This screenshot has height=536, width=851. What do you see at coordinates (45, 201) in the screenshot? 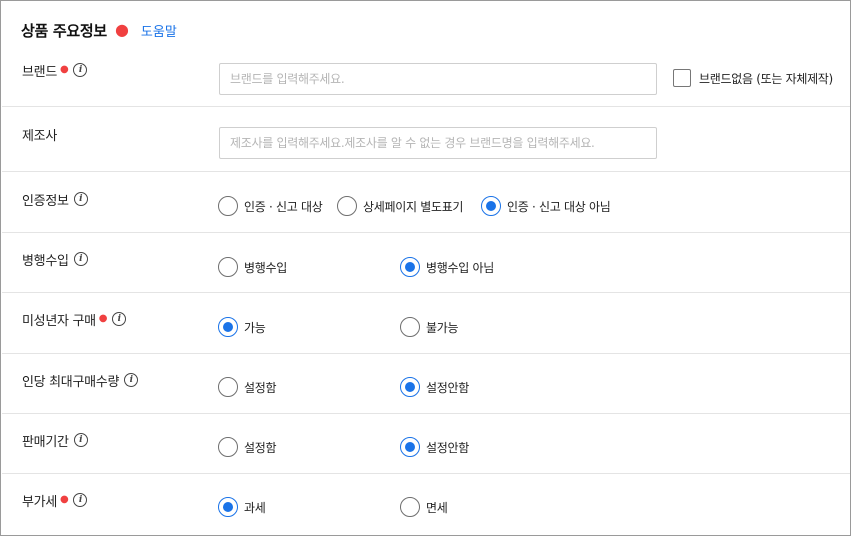
I see `certification-label: 인증정보` at bounding box center [45, 201].